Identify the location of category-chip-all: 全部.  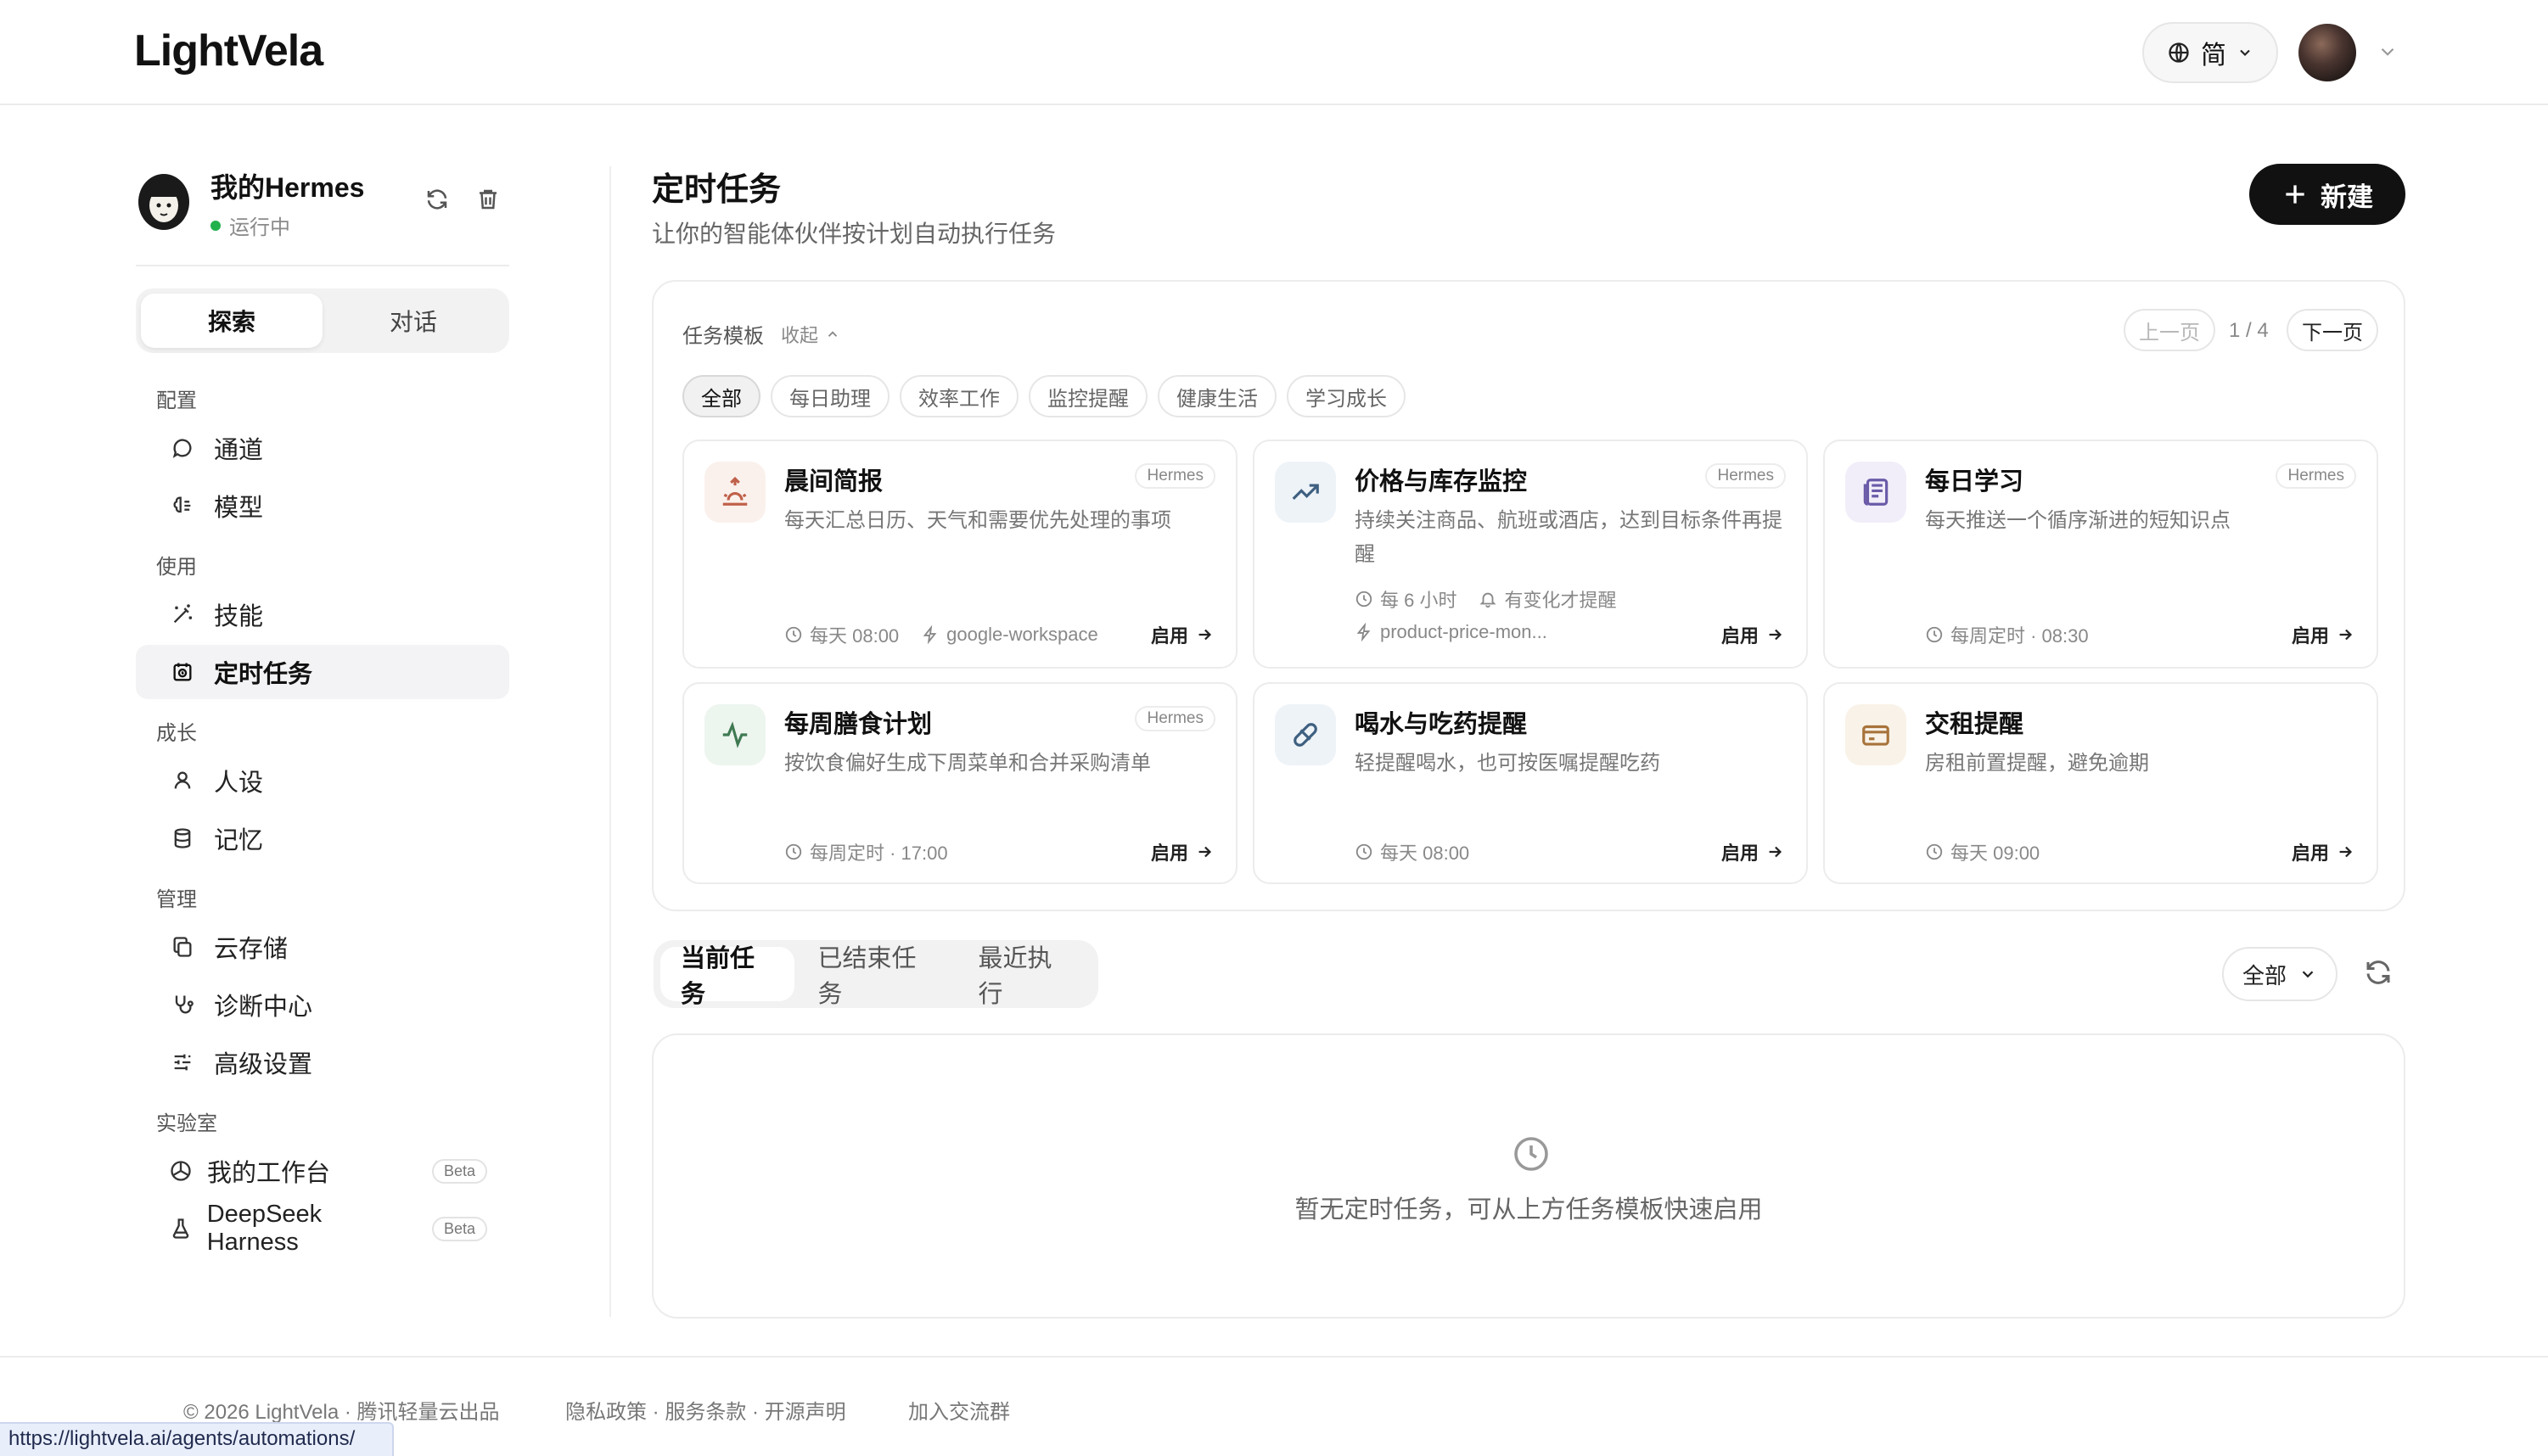
(721, 396).